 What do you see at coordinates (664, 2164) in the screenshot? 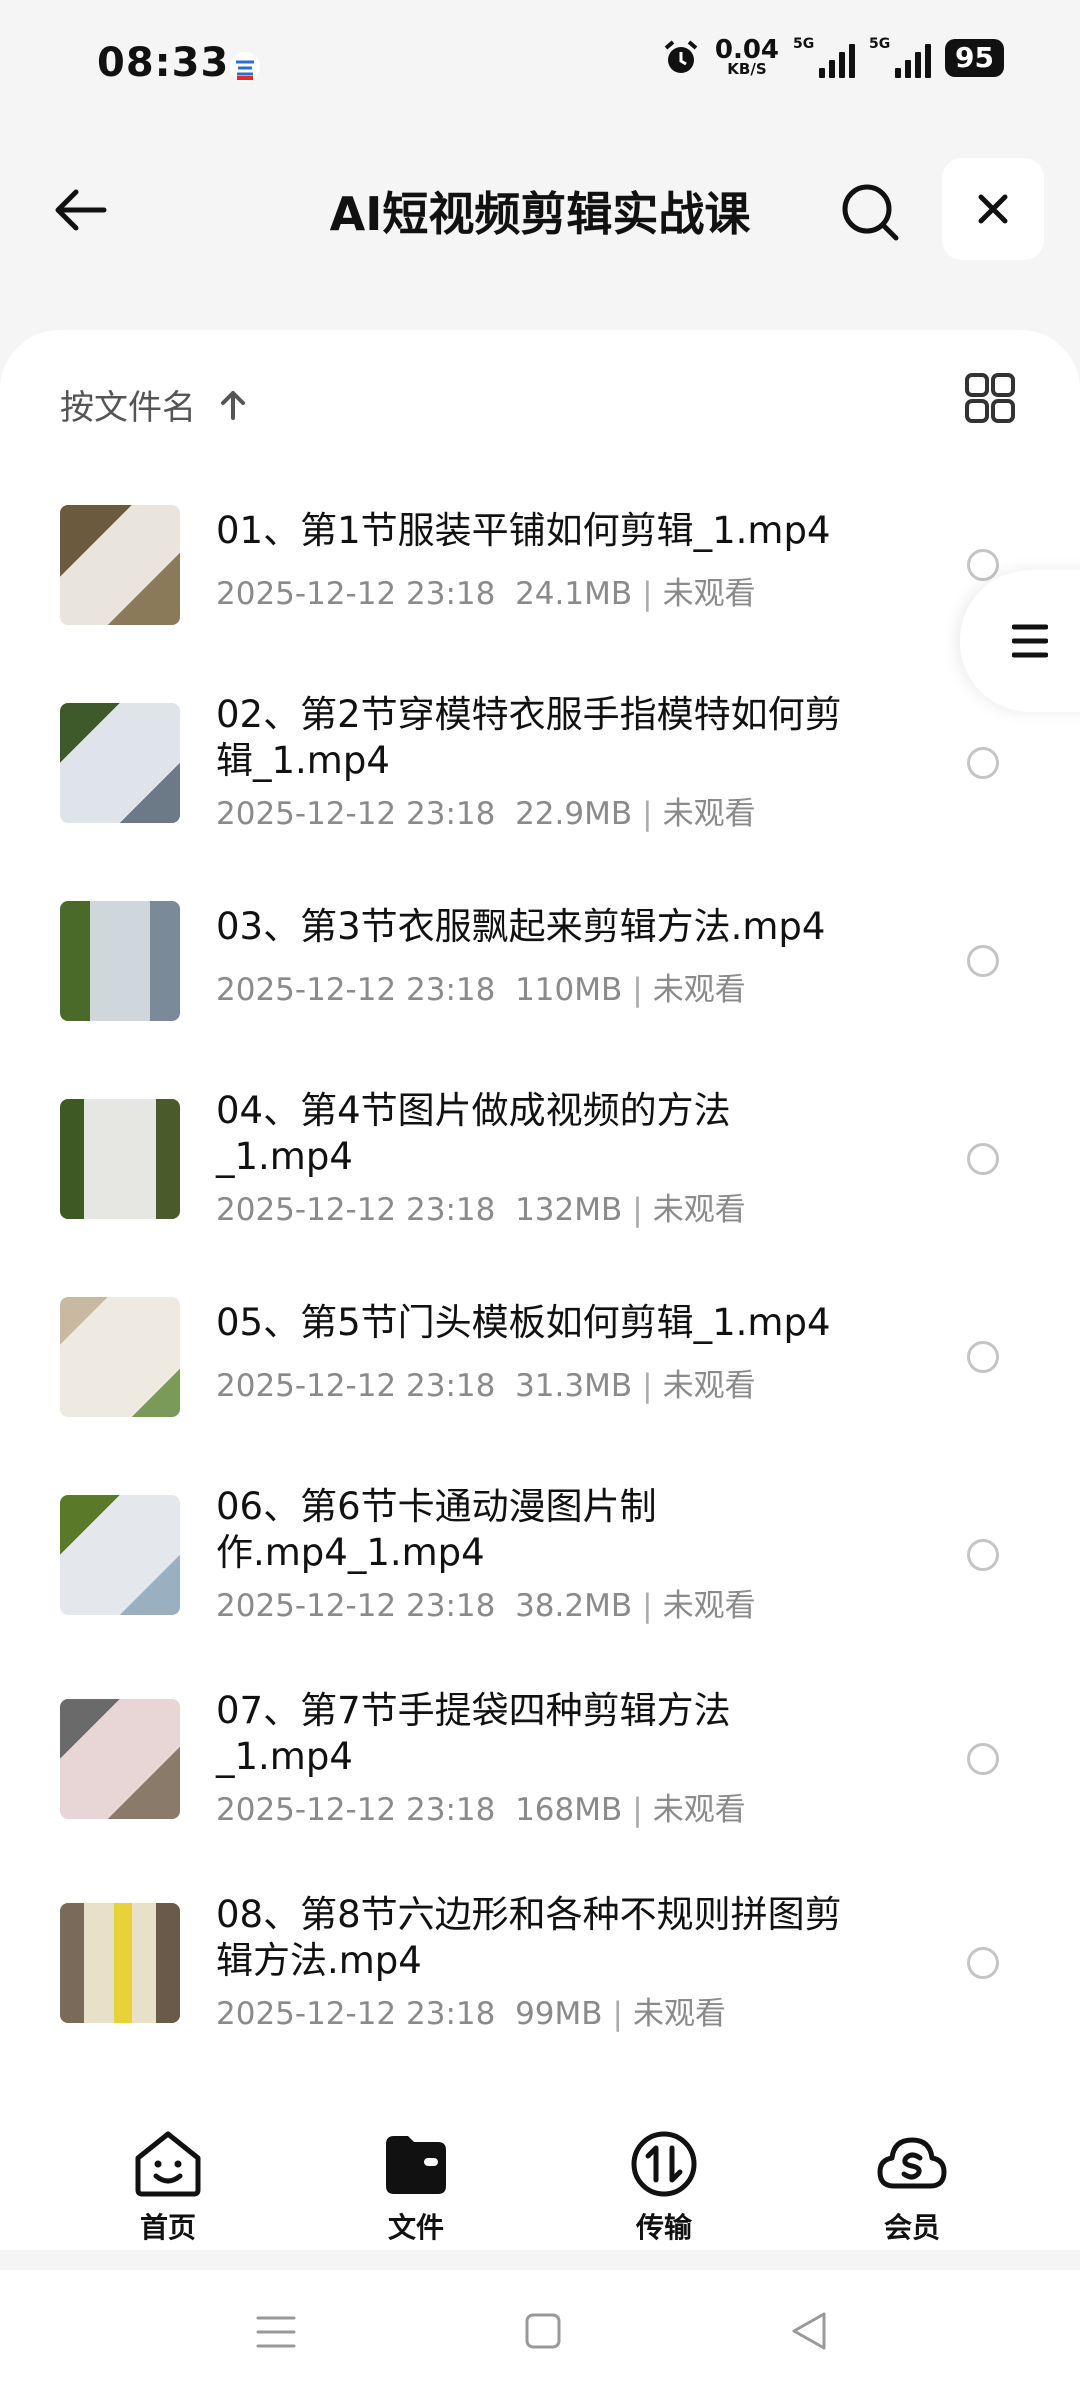
I see `transfer-arrows-icon` at bounding box center [664, 2164].